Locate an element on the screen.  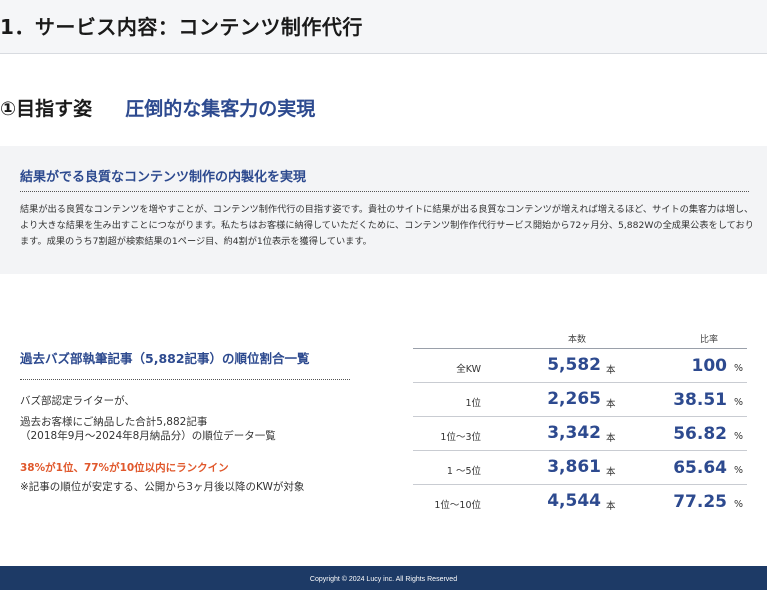
row-rank: 1 〜5位 is located at coordinates (463, 471).